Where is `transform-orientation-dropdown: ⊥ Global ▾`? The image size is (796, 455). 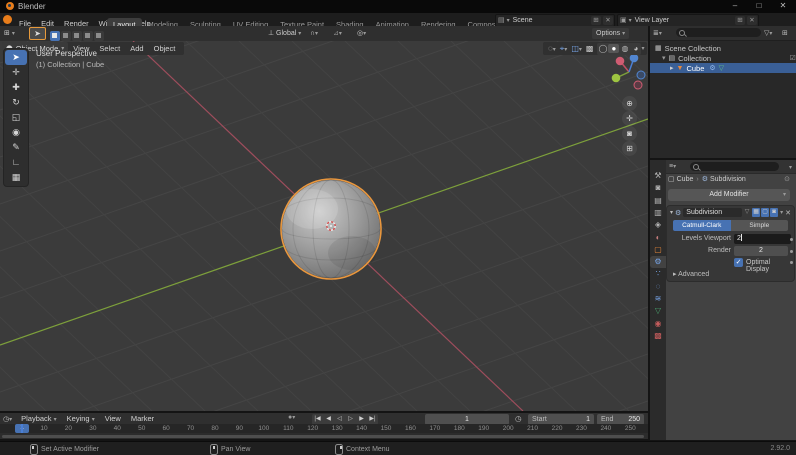 transform-orientation-dropdown: ⊥ Global ▾ is located at coordinates (285, 33).